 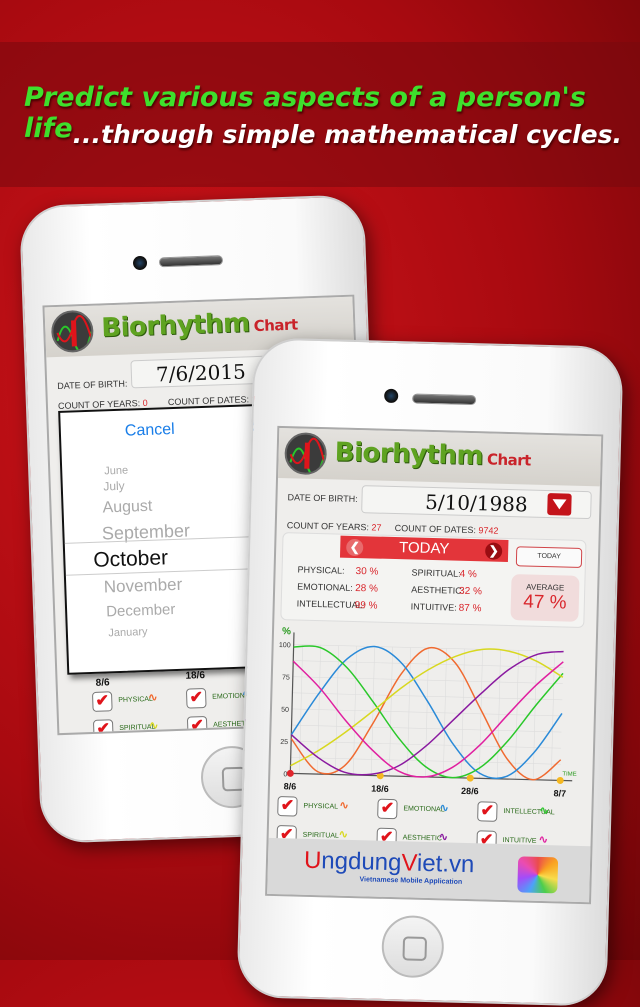 I want to click on today-button: TODAY, so click(x=549, y=557).